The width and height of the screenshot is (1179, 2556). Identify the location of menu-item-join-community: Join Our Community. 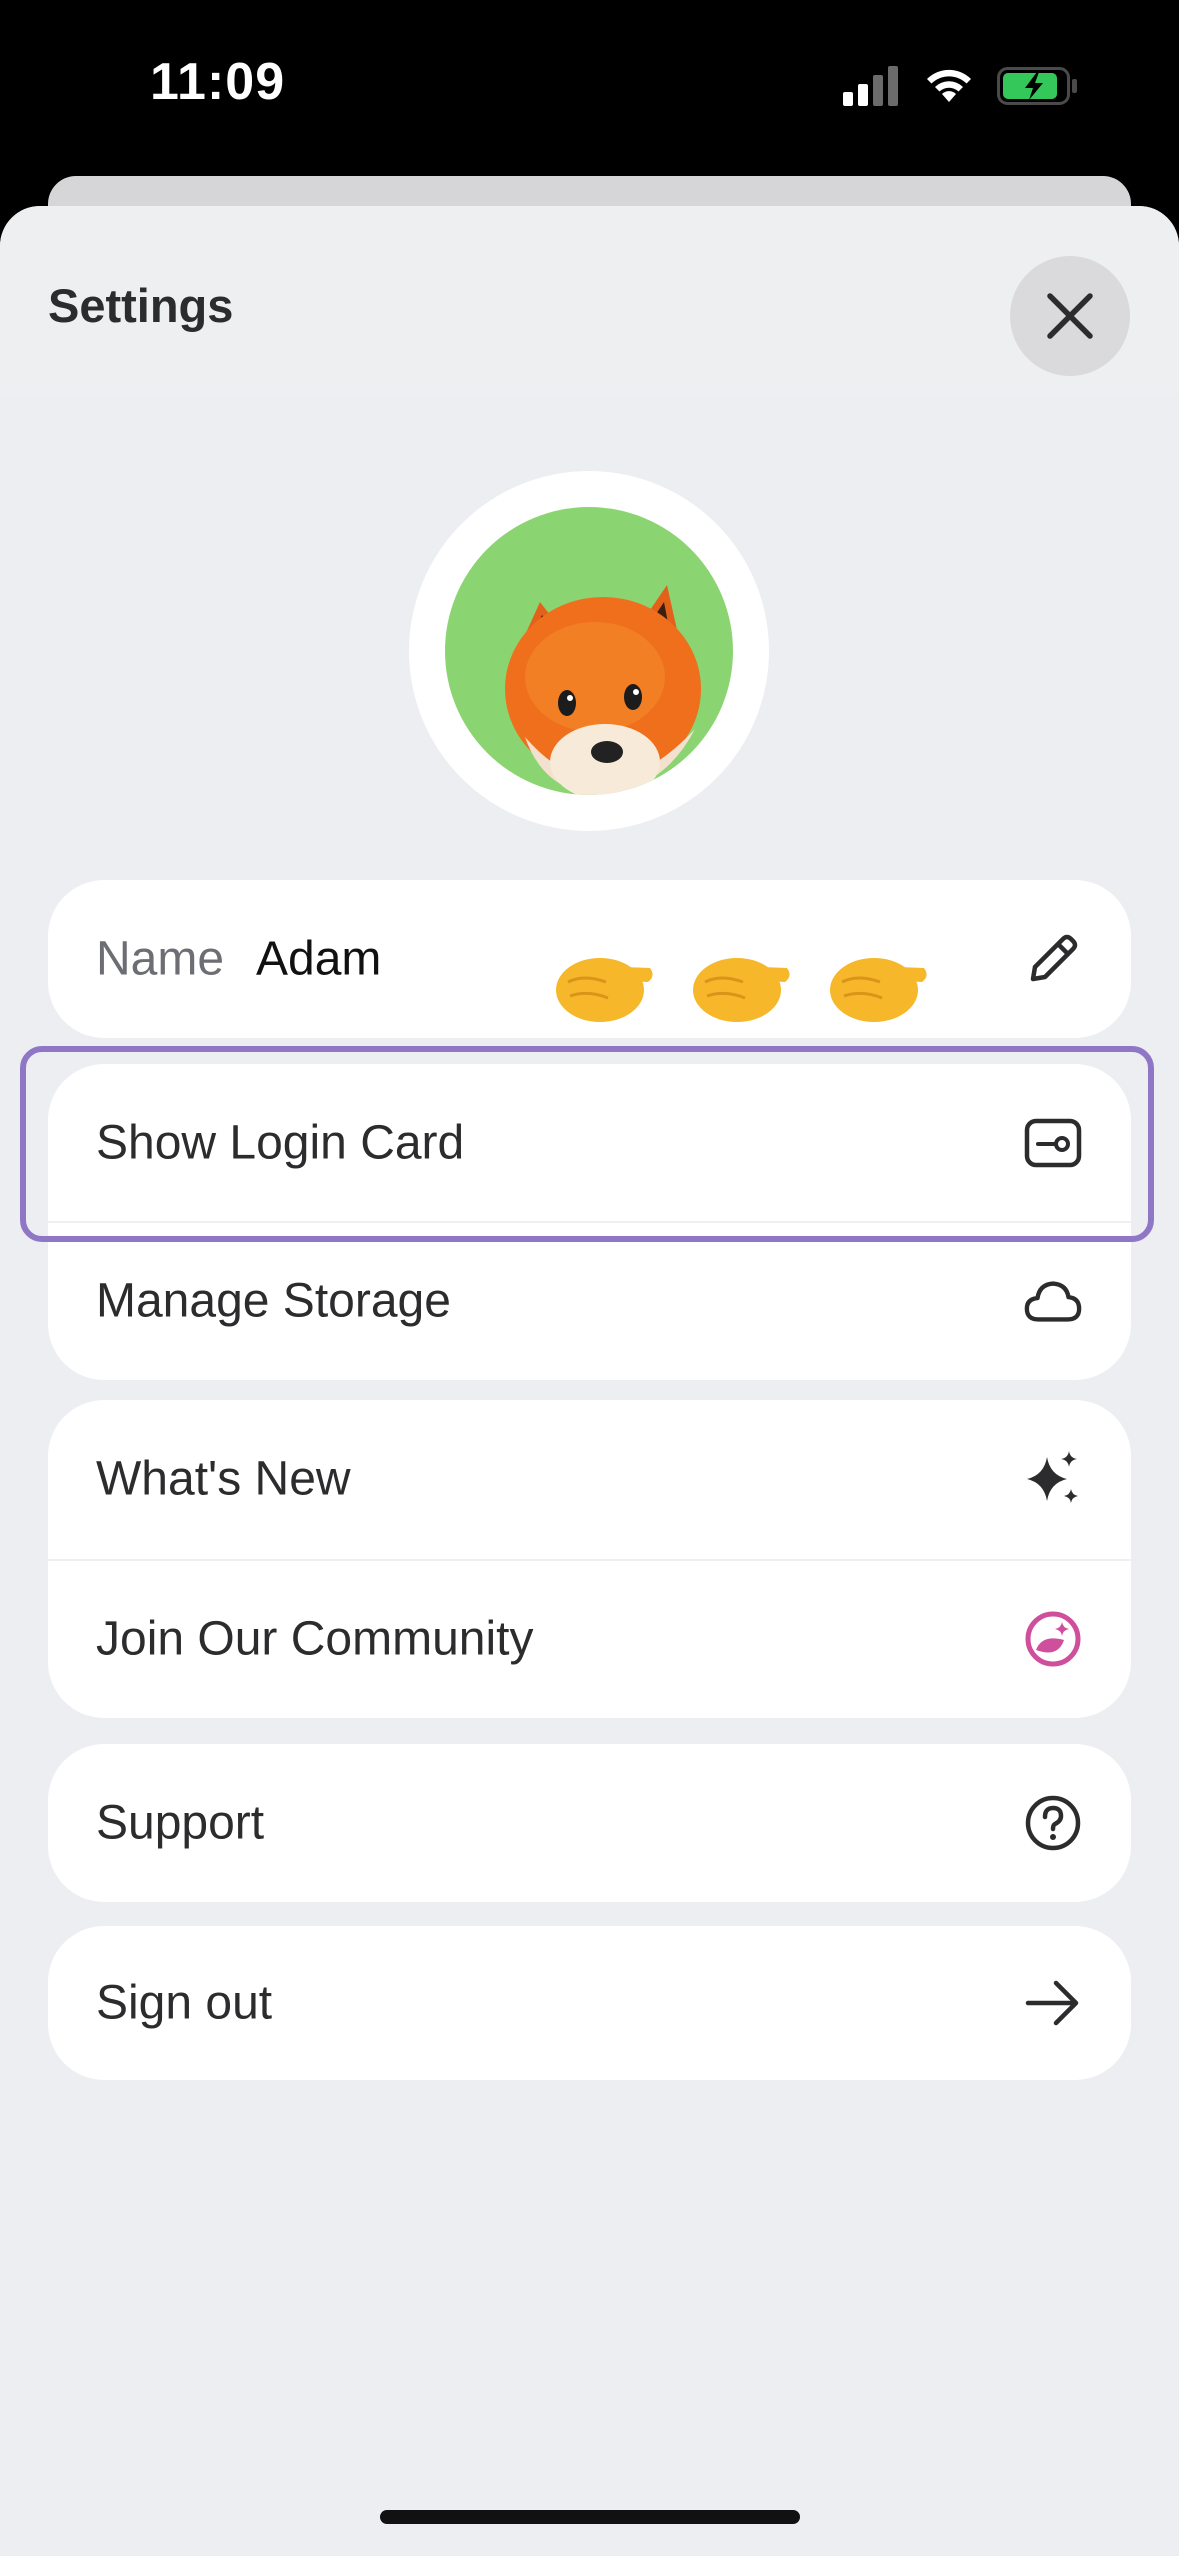
(589, 1639).